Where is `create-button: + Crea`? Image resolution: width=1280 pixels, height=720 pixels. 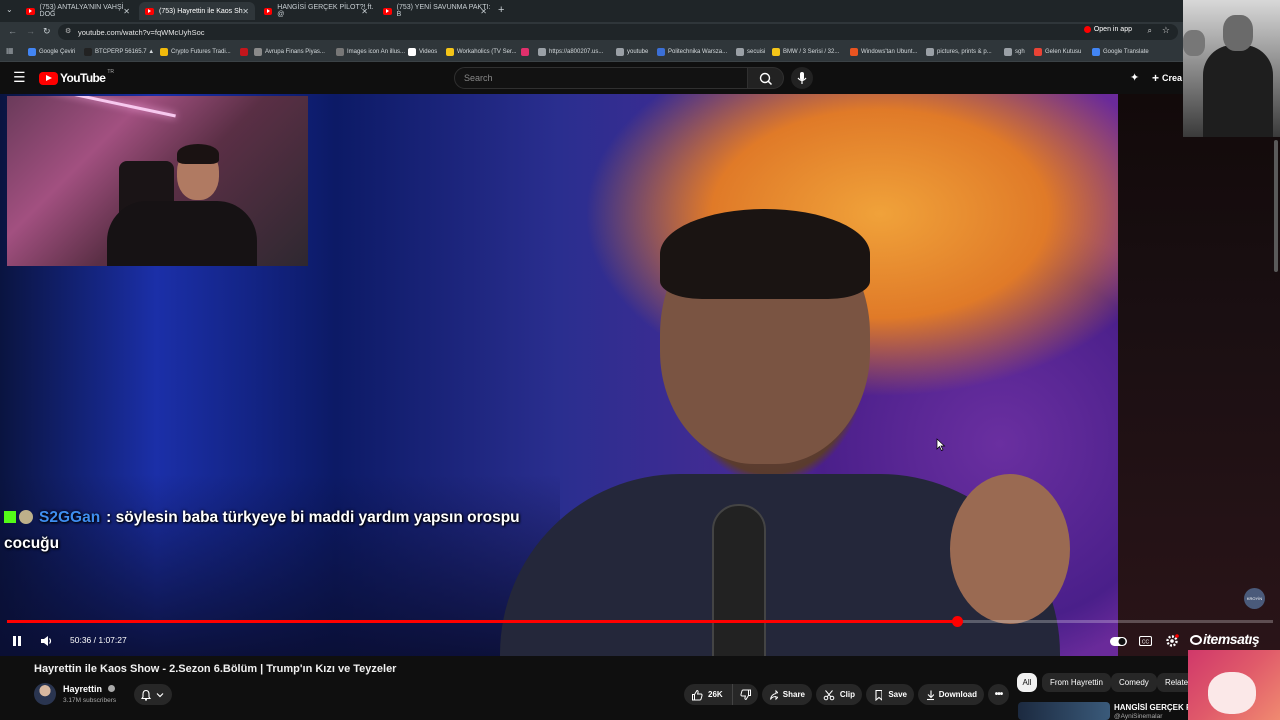 create-button: + Crea is located at coordinates (1167, 78).